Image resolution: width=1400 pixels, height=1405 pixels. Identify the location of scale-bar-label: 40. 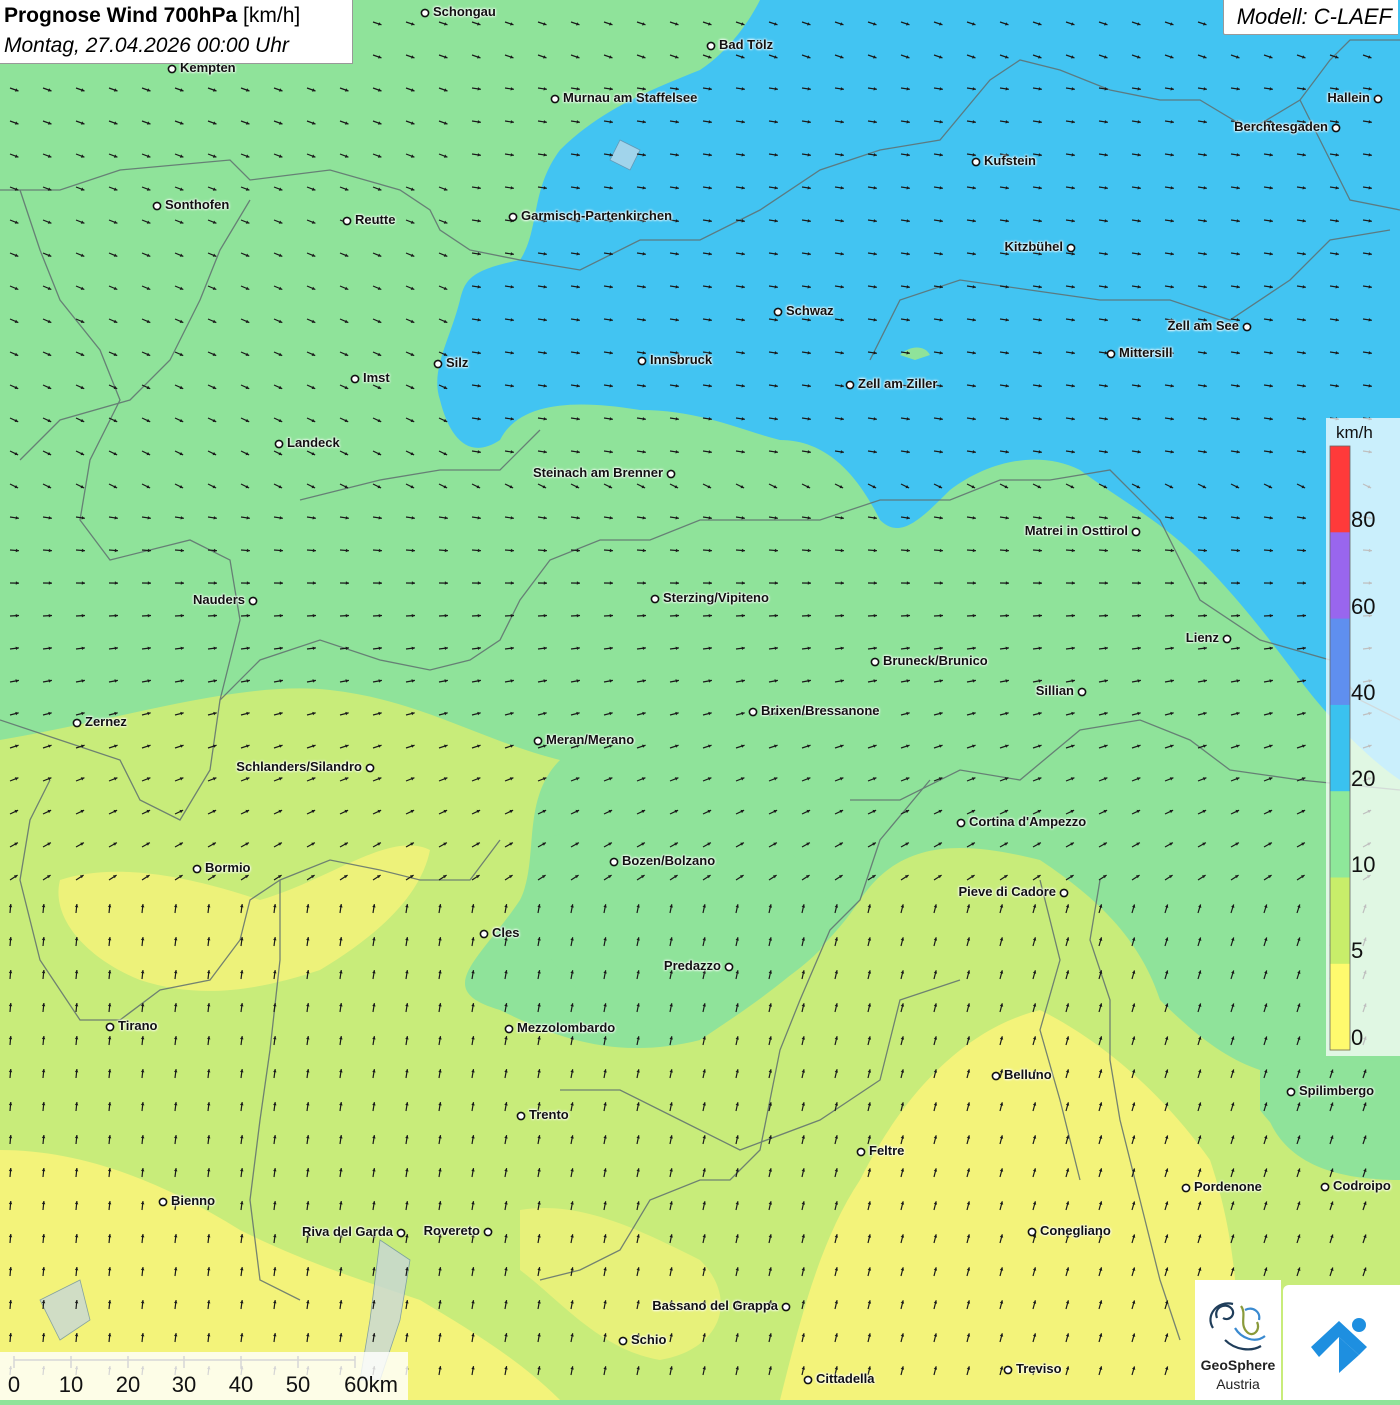
(241, 1385).